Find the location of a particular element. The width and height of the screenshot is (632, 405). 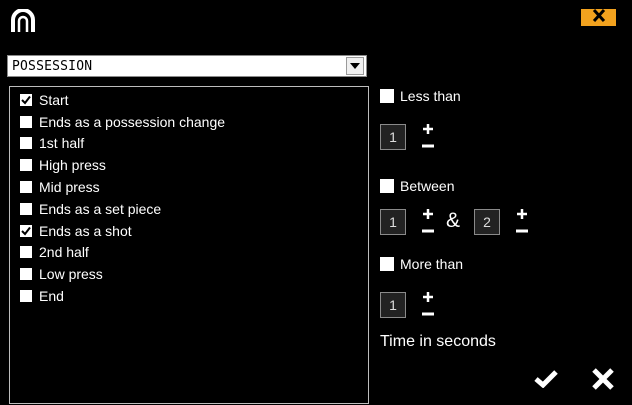

between-to-value: 2 is located at coordinates (487, 222).